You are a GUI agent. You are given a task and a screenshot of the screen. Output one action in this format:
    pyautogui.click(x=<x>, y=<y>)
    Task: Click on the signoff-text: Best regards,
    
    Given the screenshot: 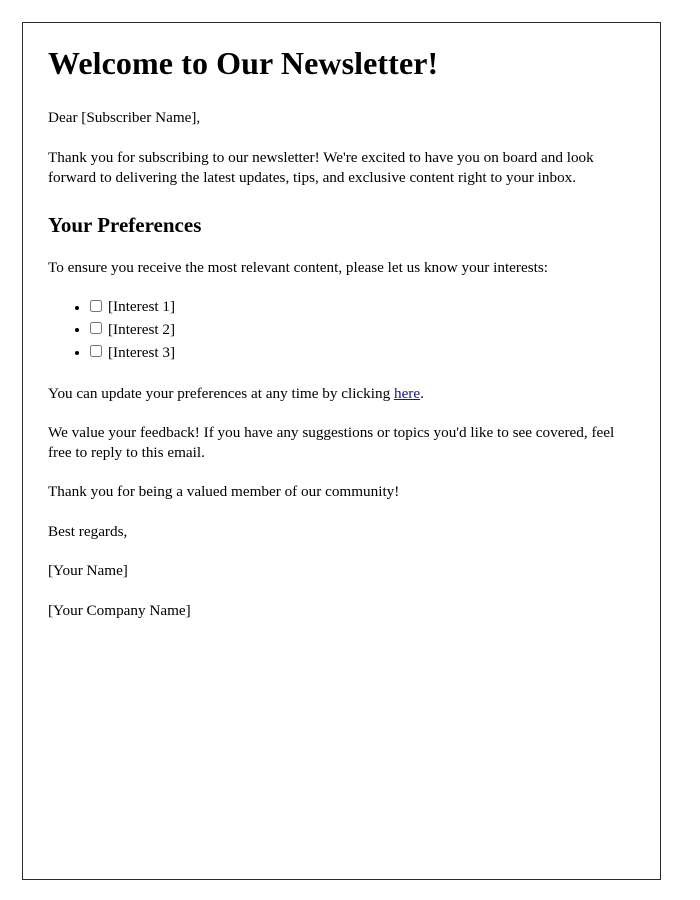 What is the action you would take?
    pyautogui.click(x=88, y=531)
    